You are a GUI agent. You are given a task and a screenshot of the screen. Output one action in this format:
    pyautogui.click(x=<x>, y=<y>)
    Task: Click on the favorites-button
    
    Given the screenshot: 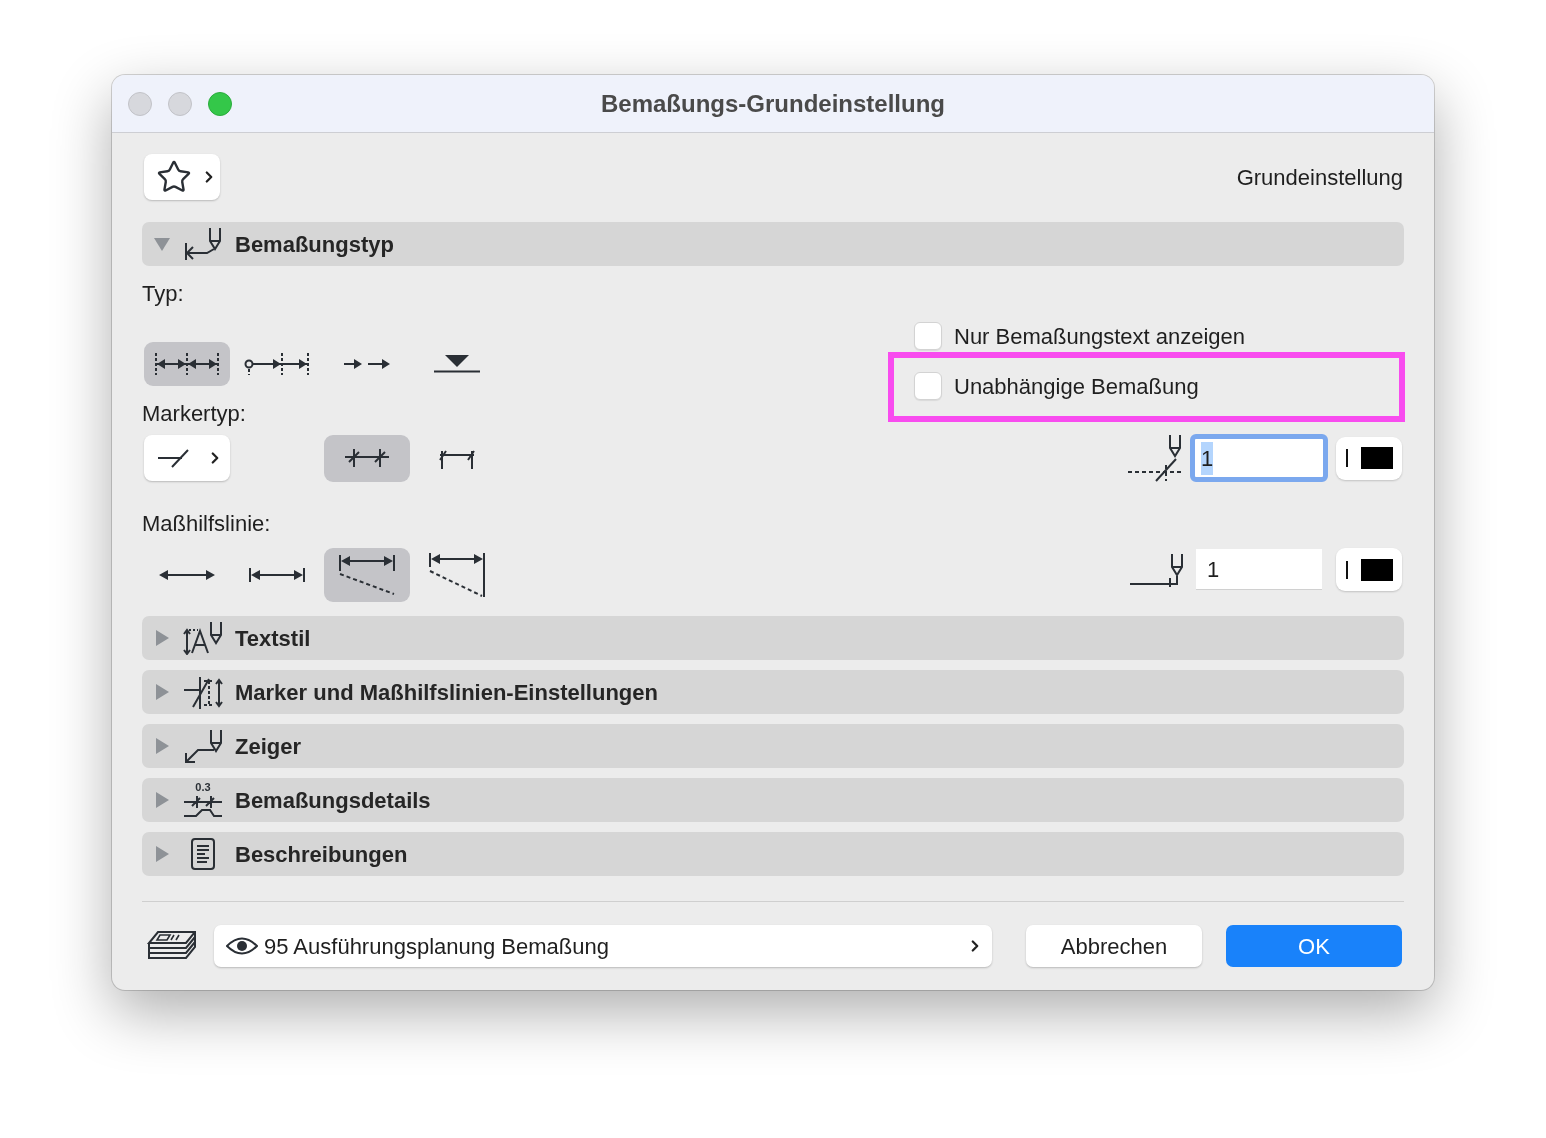 What is the action you would take?
    pyautogui.click(x=182, y=177)
    